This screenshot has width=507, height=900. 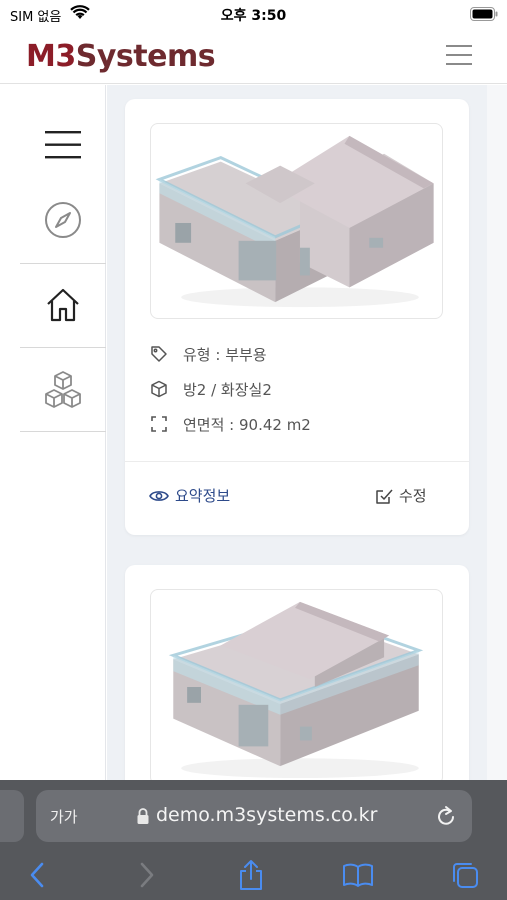 I want to click on house-area-label: 연면적 : 90.42 m2, so click(x=247, y=424).